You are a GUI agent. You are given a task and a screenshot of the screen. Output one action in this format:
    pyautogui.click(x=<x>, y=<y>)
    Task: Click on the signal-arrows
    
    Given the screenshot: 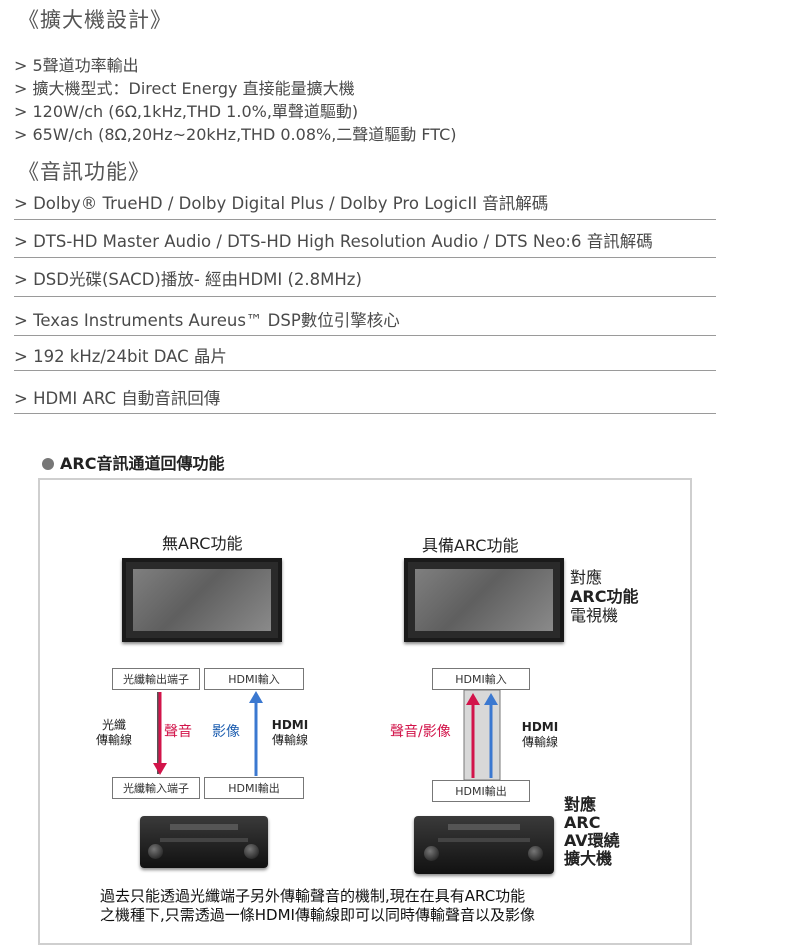 What is the action you would take?
    pyautogui.click(x=327, y=735)
    